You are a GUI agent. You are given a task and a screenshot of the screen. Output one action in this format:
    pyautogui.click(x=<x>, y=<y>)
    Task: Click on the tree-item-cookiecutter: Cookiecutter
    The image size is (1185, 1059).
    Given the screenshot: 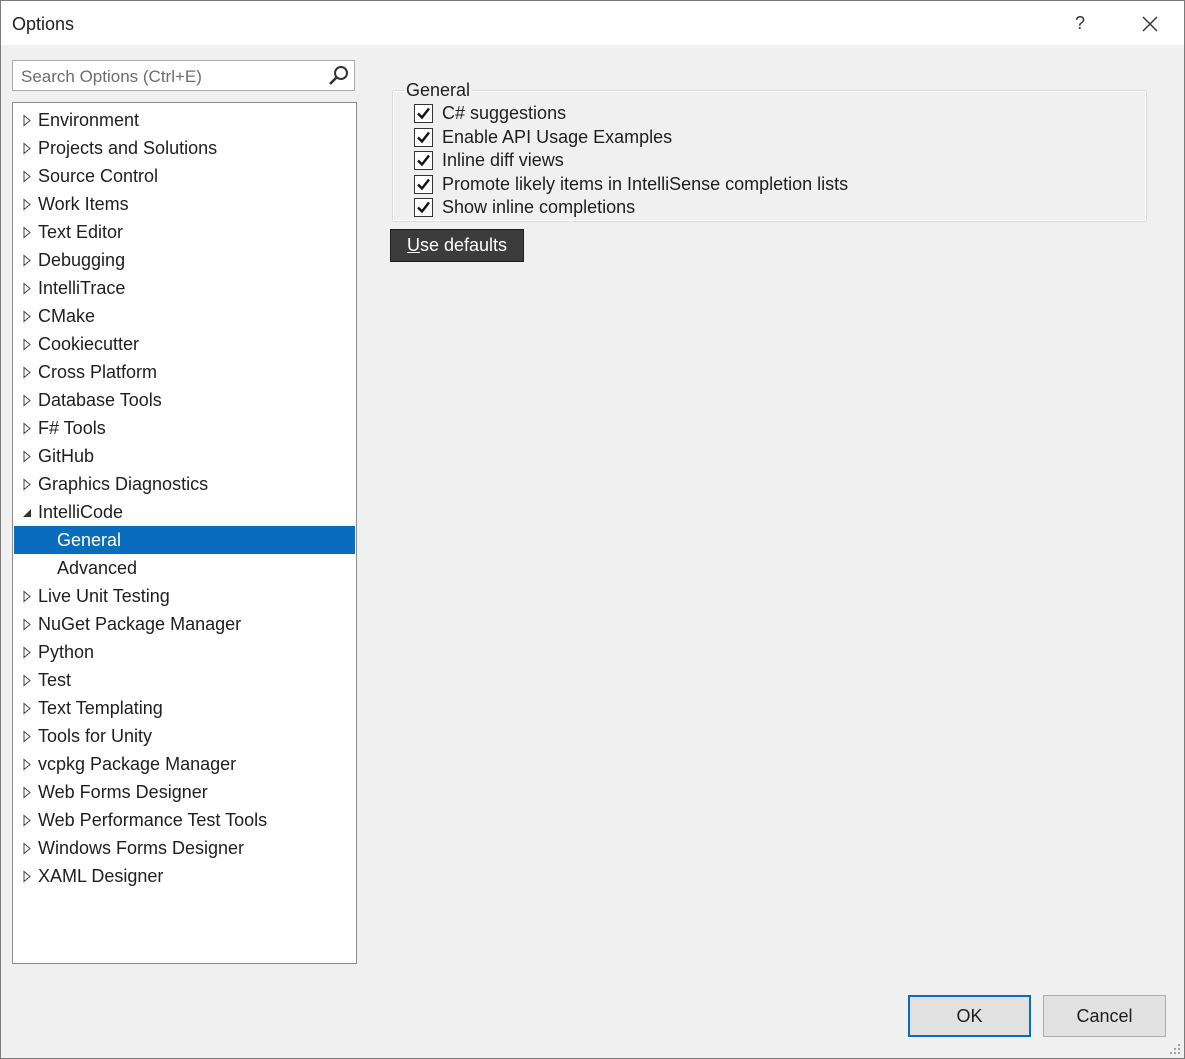 What is the action you would take?
    pyautogui.click(x=184, y=344)
    